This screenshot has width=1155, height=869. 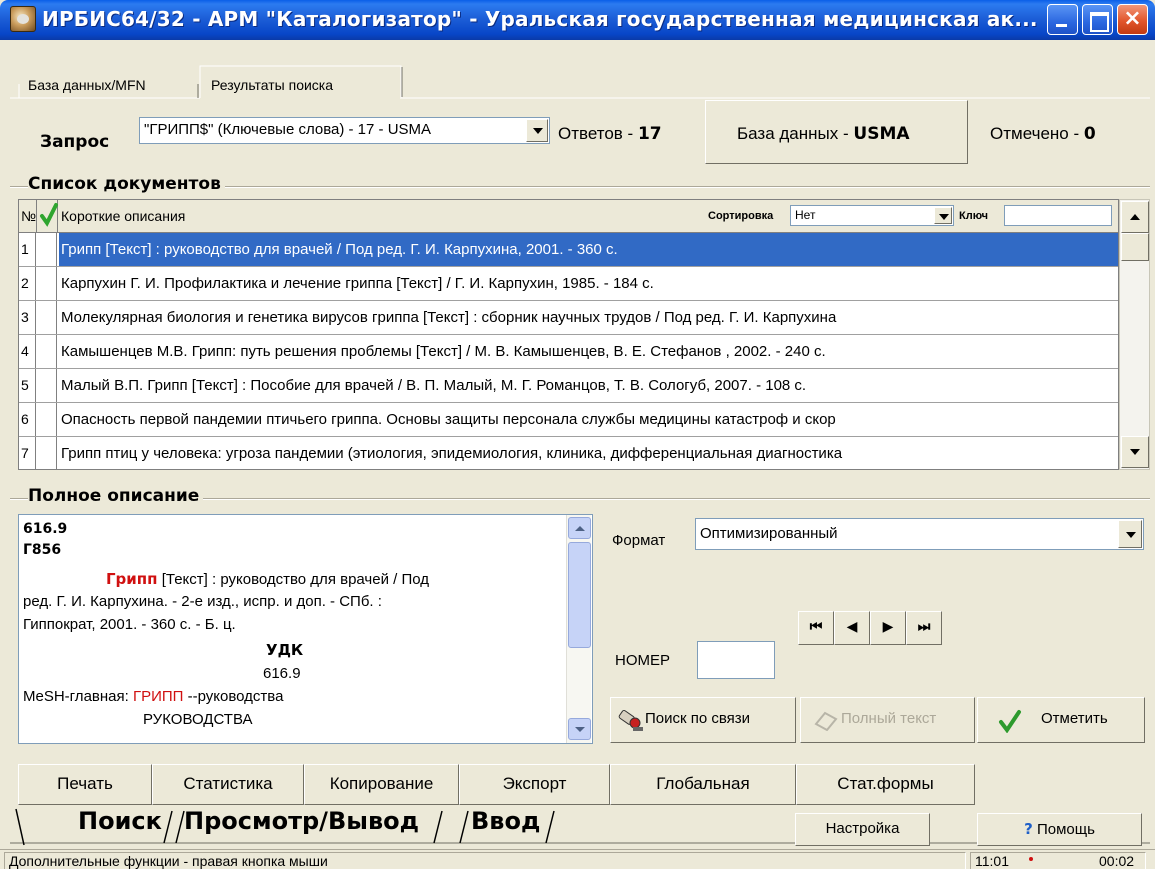 I want to click on udk-value: 616.9, so click(x=282, y=673).